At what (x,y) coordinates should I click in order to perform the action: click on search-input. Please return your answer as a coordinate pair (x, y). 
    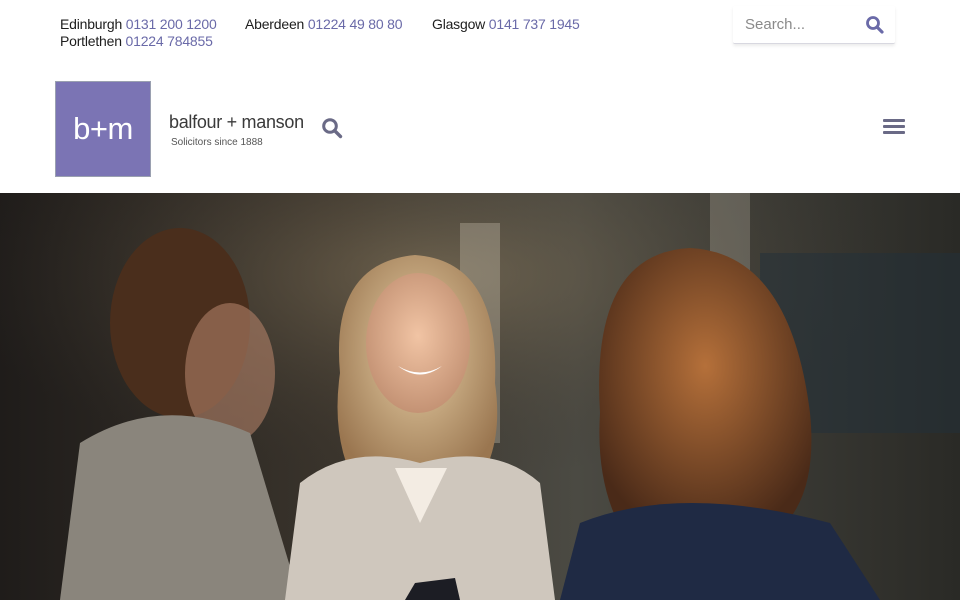
    Looking at the image, I should click on (802, 24).